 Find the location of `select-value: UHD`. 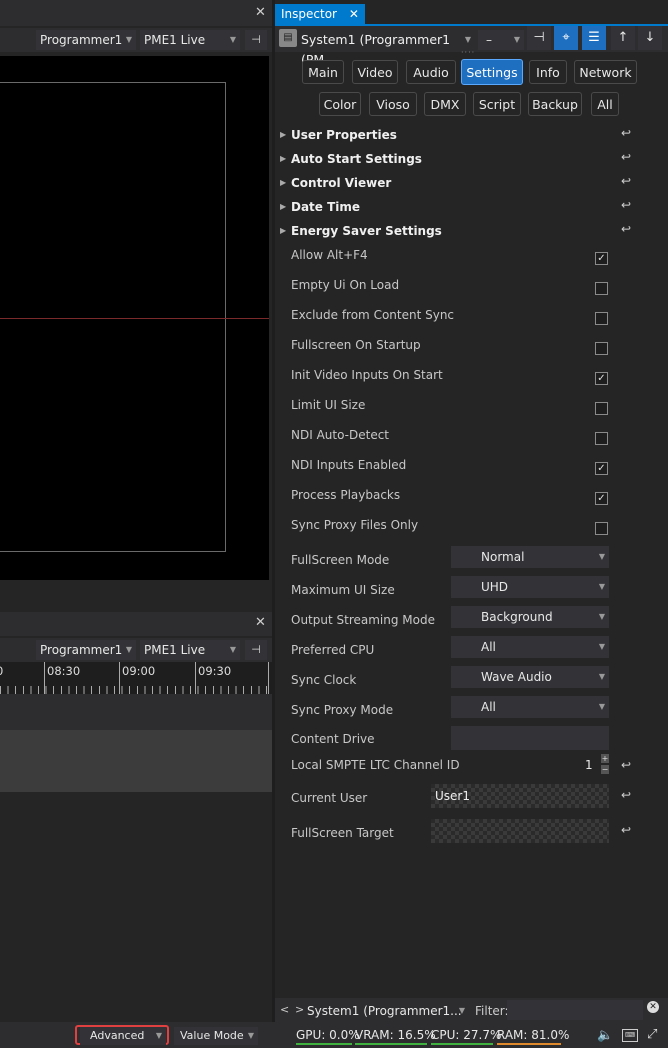

select-value: UHD is located at coordinates (495, 587).